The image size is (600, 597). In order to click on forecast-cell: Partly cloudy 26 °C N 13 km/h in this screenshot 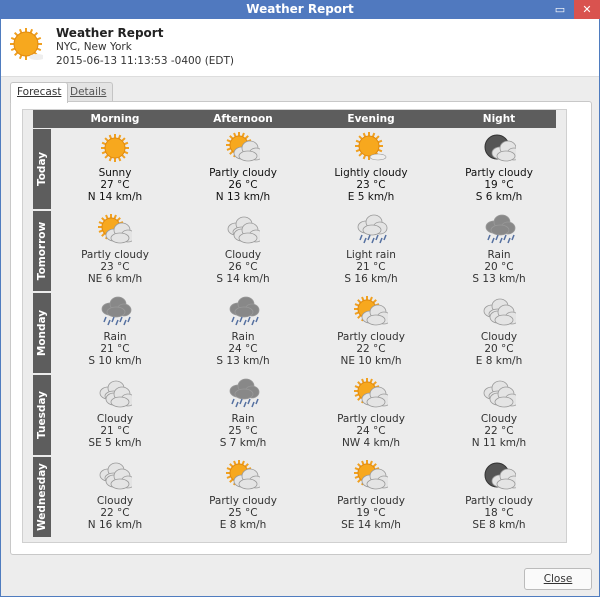, I will do `click(243, 169)`.